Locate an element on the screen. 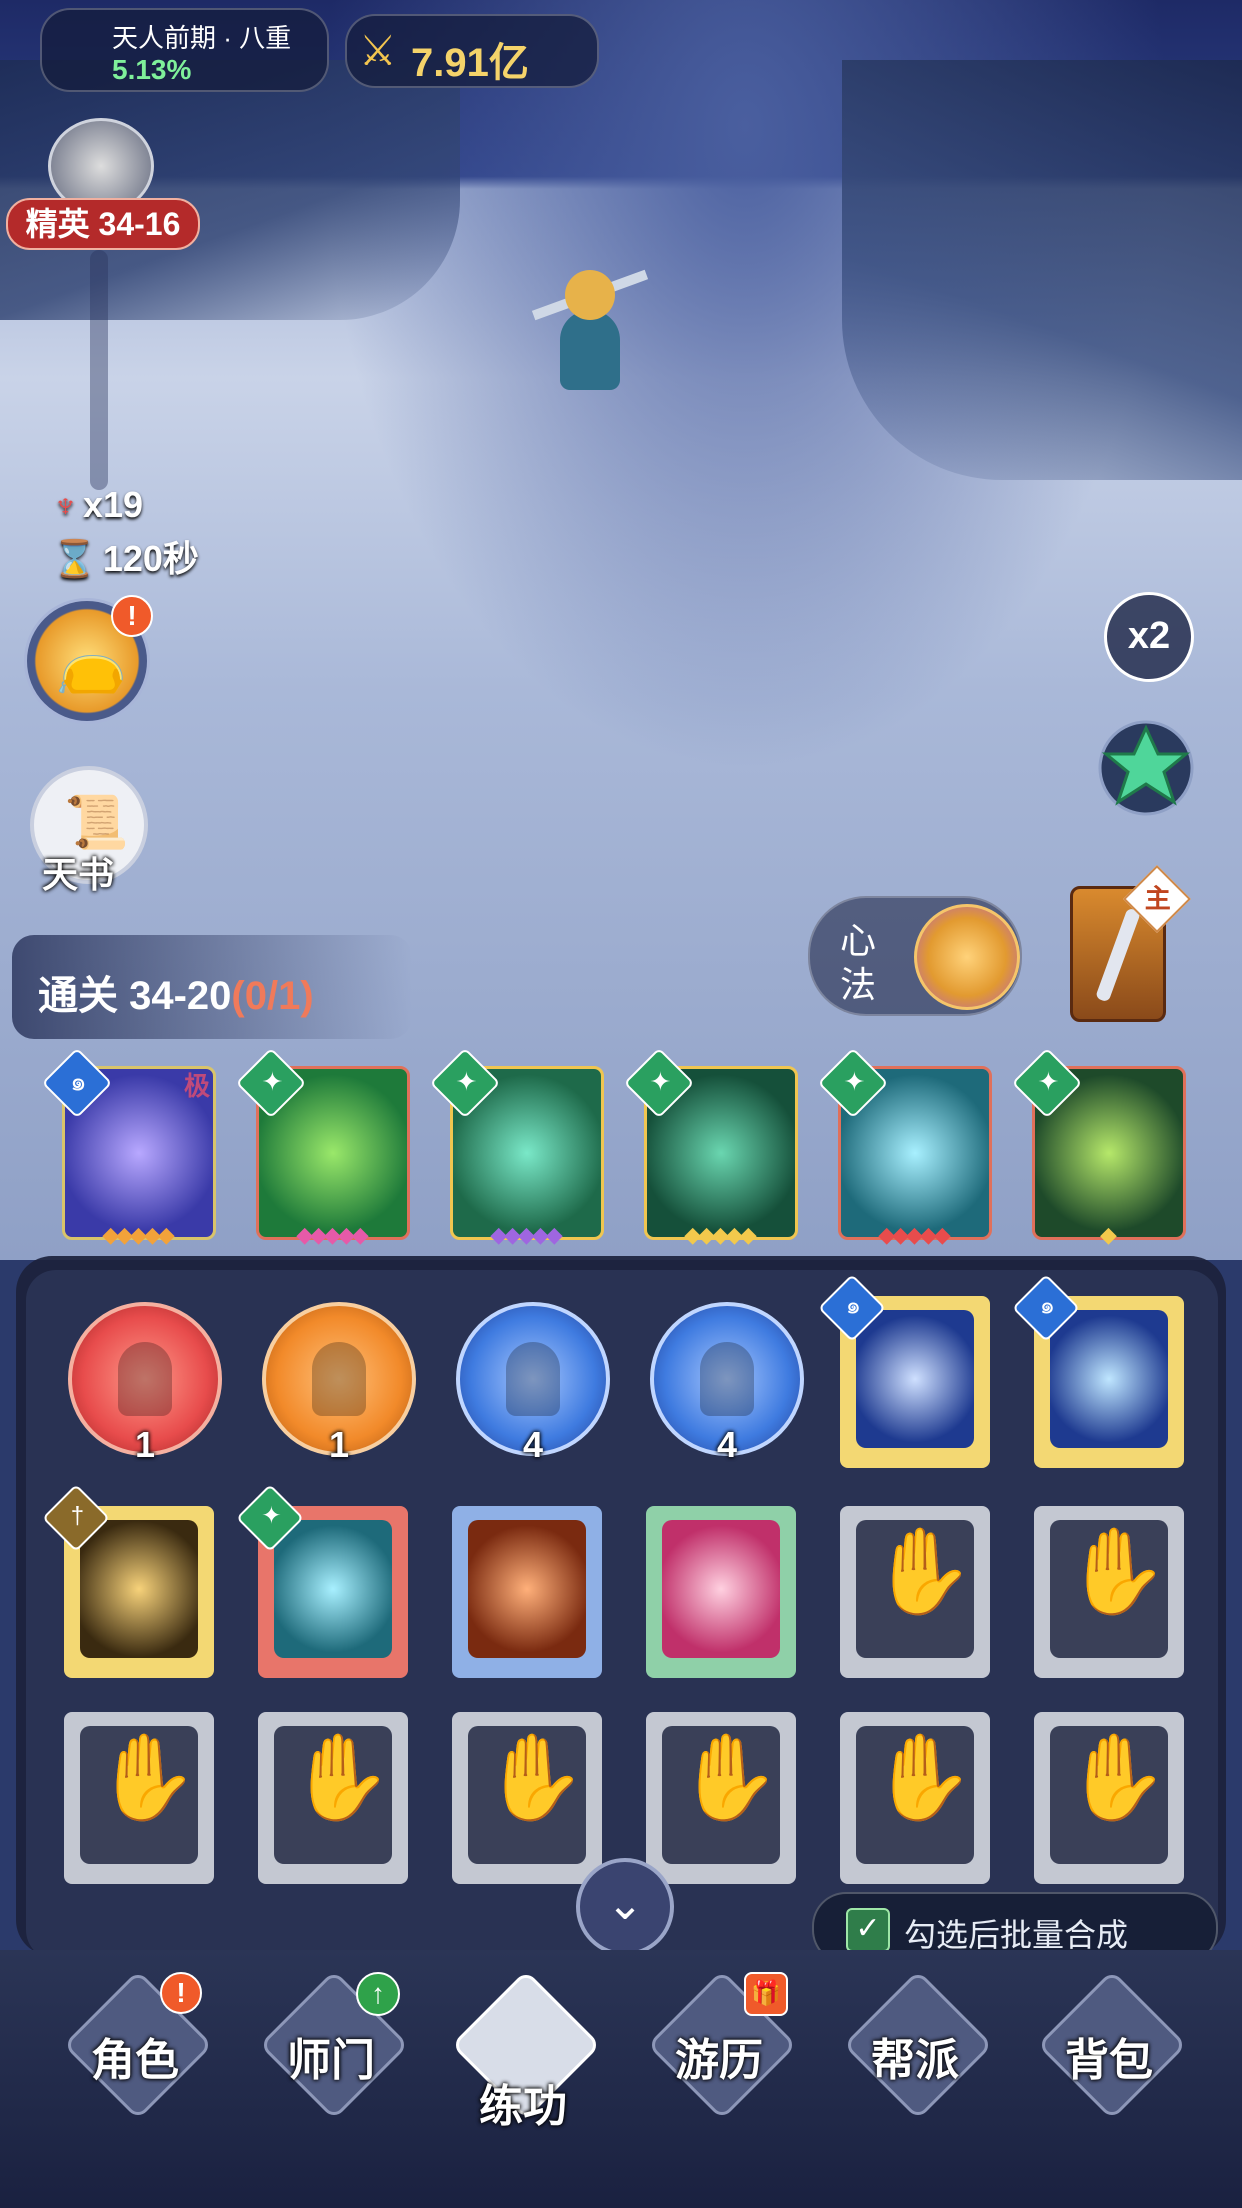 The width and height of the screenshot is (1242, 2208). stage-progress-track is located at coordinates (99, 370).